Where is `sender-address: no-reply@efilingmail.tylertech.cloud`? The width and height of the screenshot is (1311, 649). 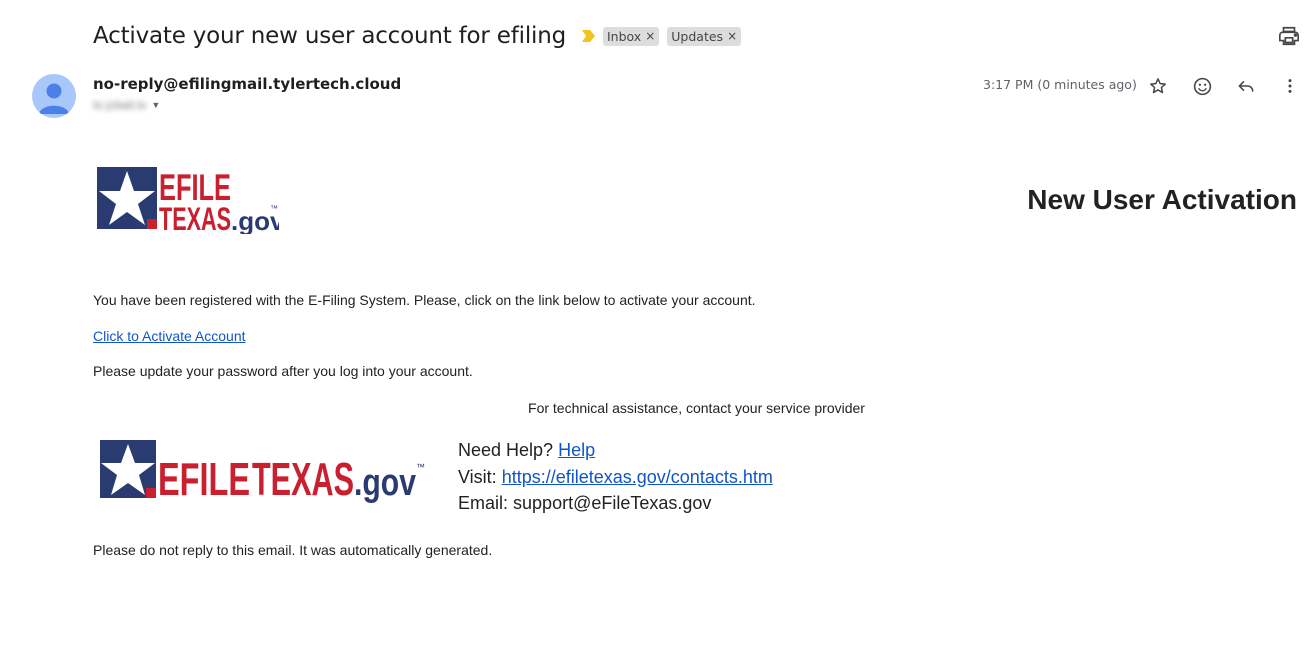 sender-address: no-reply@efilingmail.tylertech.cloud is located at coordinates (247, 84).